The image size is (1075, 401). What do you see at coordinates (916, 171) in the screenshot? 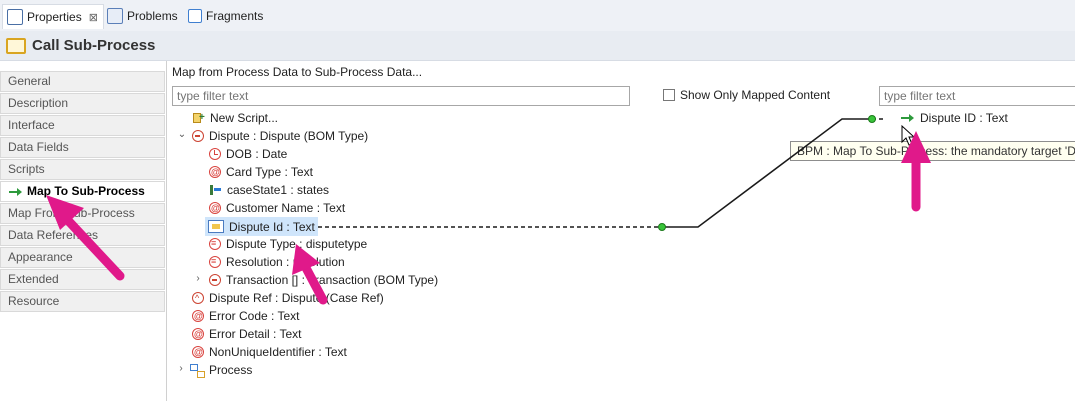
I see `annotation-arrow-target` at bounding box center [916, 171].